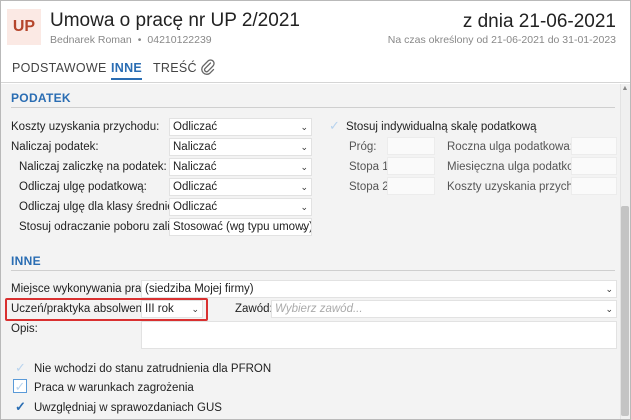 This screenshot has height=420, width=631. What do you see at coordinates (99, 207) in the screenshot?
I see `ulga-klasa-srednia-label: Odliczaj ulgę dla klasy średniej:` at bounding box center [99, 207].